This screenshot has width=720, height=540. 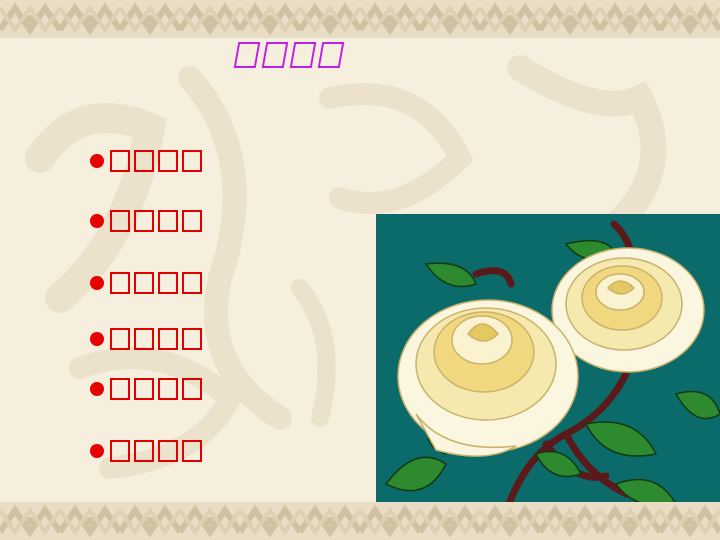 What do you see at coordinates (360, 19) in the screenshot?
I see `top-border-pattern` at bounding box center [360, 19].